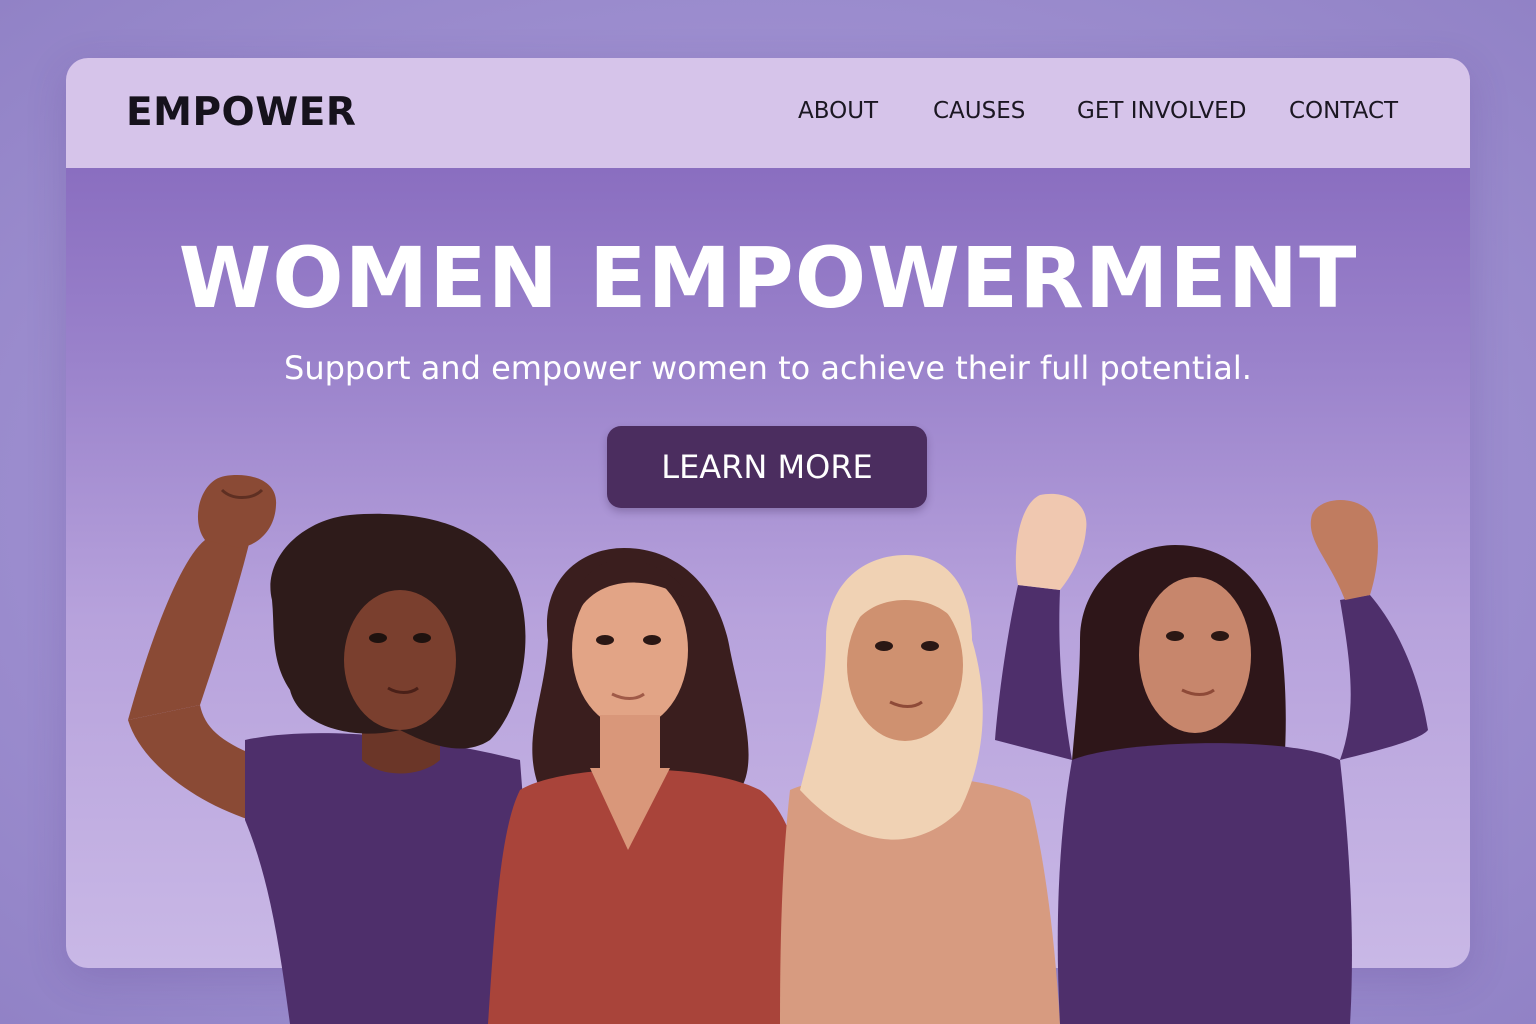  What do you see at coordinates (767, 467) in the screenshot?
I see `learn-more-button: LEARN MORE` at bounding box center [767, 467].